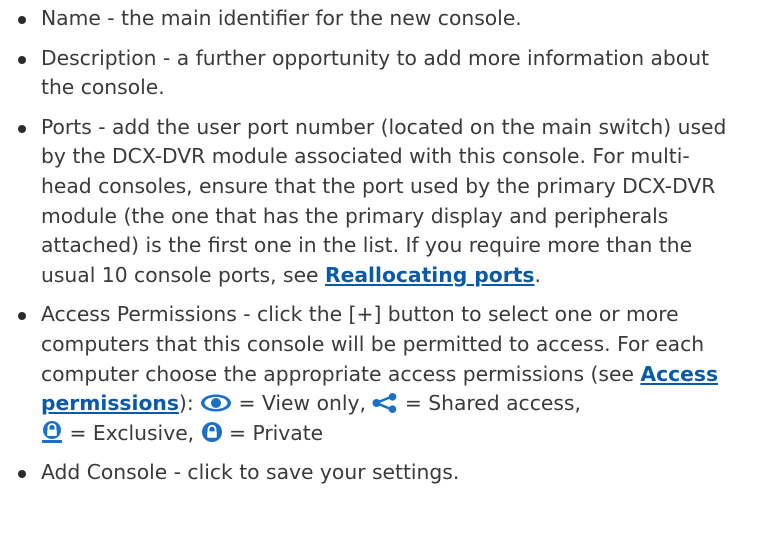 This screenshot has width=775, height=547. What do you see at coordinates (216, 403) in the screenshot?
I see `eye-icon` at bounding box center [216, 403].